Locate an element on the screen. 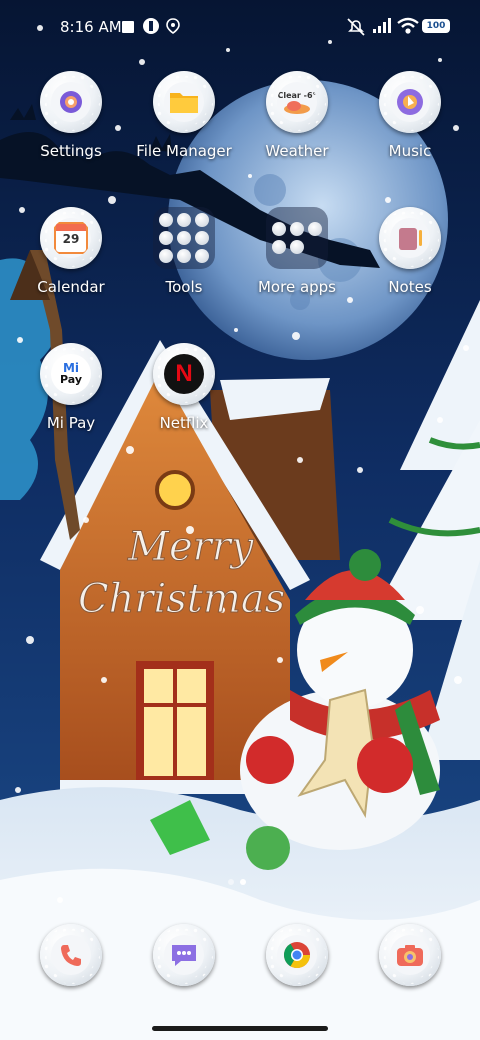 Image resolution: width=480 pixels, height=1040 pixels. app-label: Settings is located at coordinates (71, 151).